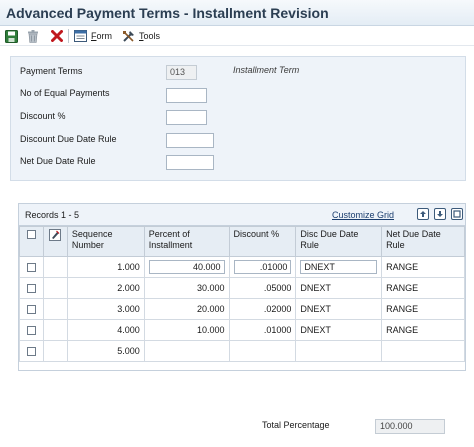 This screenshot has height=447, width=474. I want to click on discount-due-rule-input, so click(190, 140).